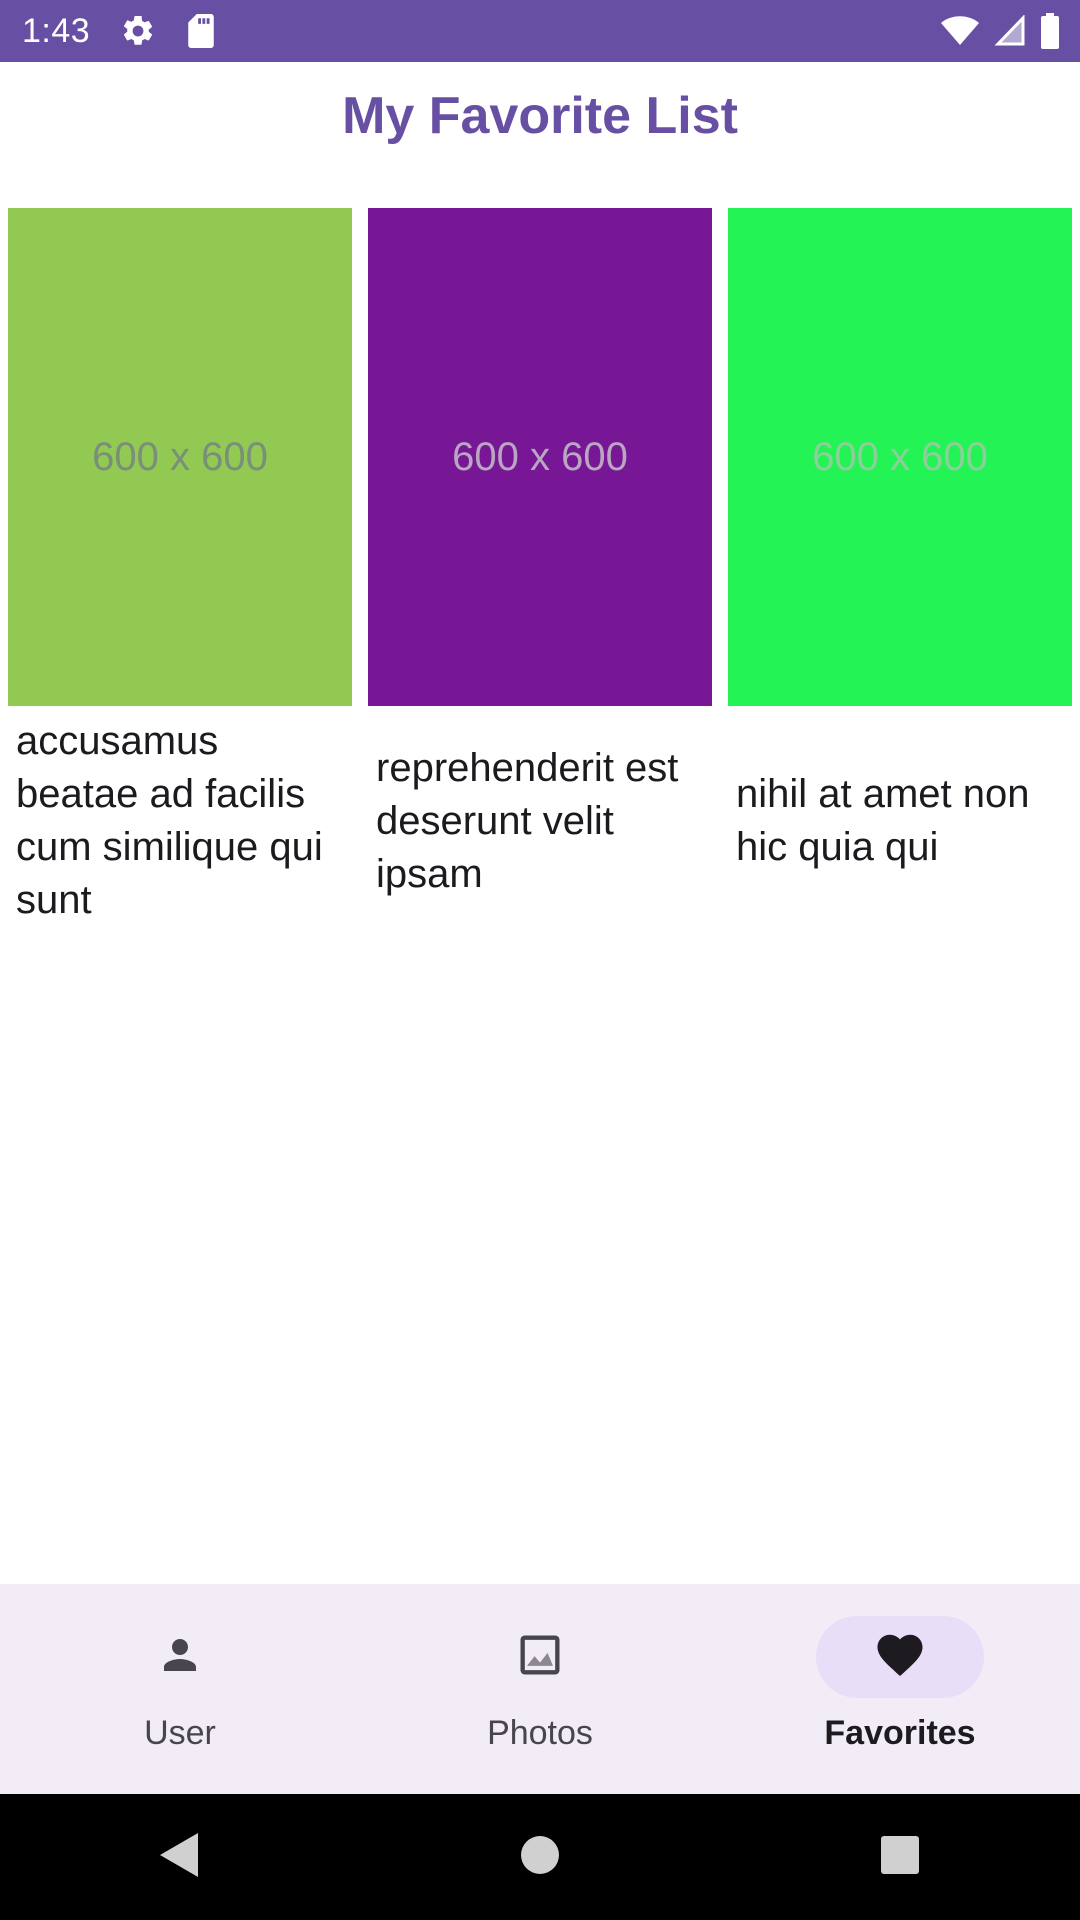  I want to click on status-right, so click(1000, 31).